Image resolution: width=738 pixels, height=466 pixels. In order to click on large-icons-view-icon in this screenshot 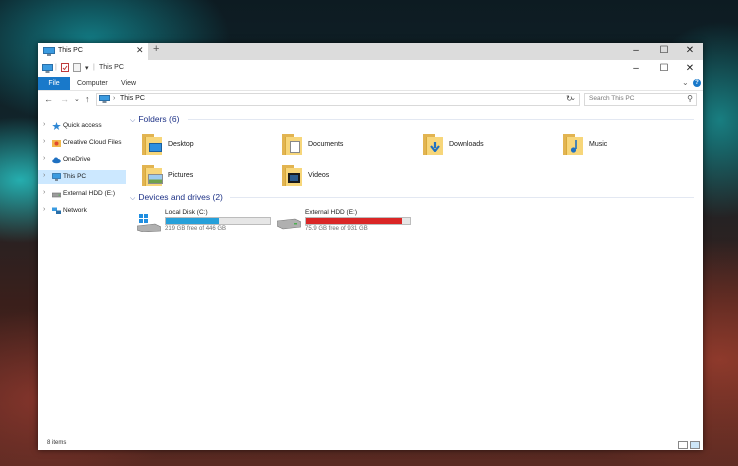, I will do `click(695, 445)`.